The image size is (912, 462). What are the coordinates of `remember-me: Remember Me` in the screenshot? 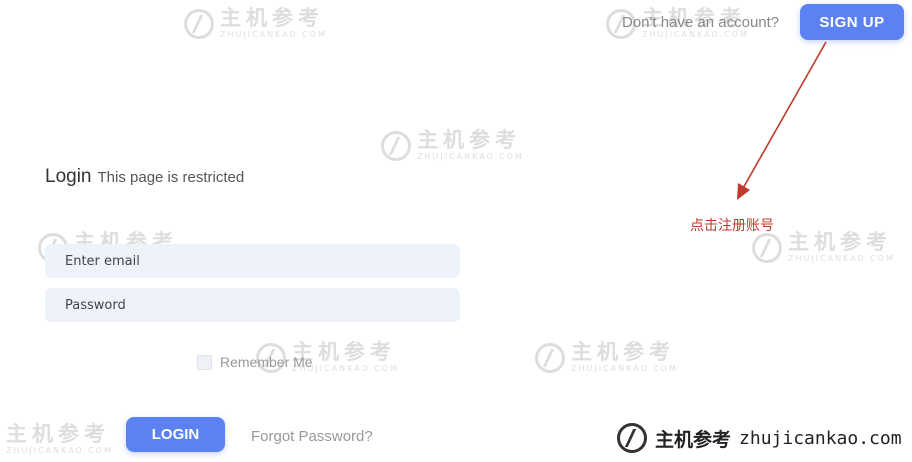 It's located at (255, 362).